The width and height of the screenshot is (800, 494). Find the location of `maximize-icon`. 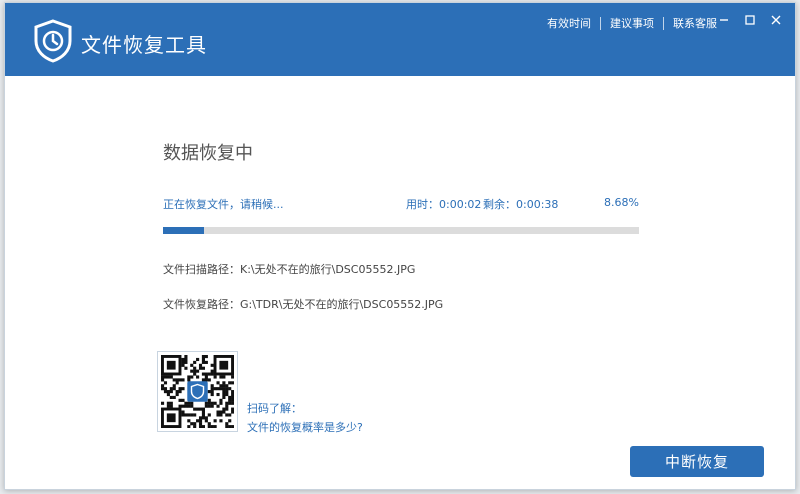

maximize-icon is located at coordinates (750, 20).